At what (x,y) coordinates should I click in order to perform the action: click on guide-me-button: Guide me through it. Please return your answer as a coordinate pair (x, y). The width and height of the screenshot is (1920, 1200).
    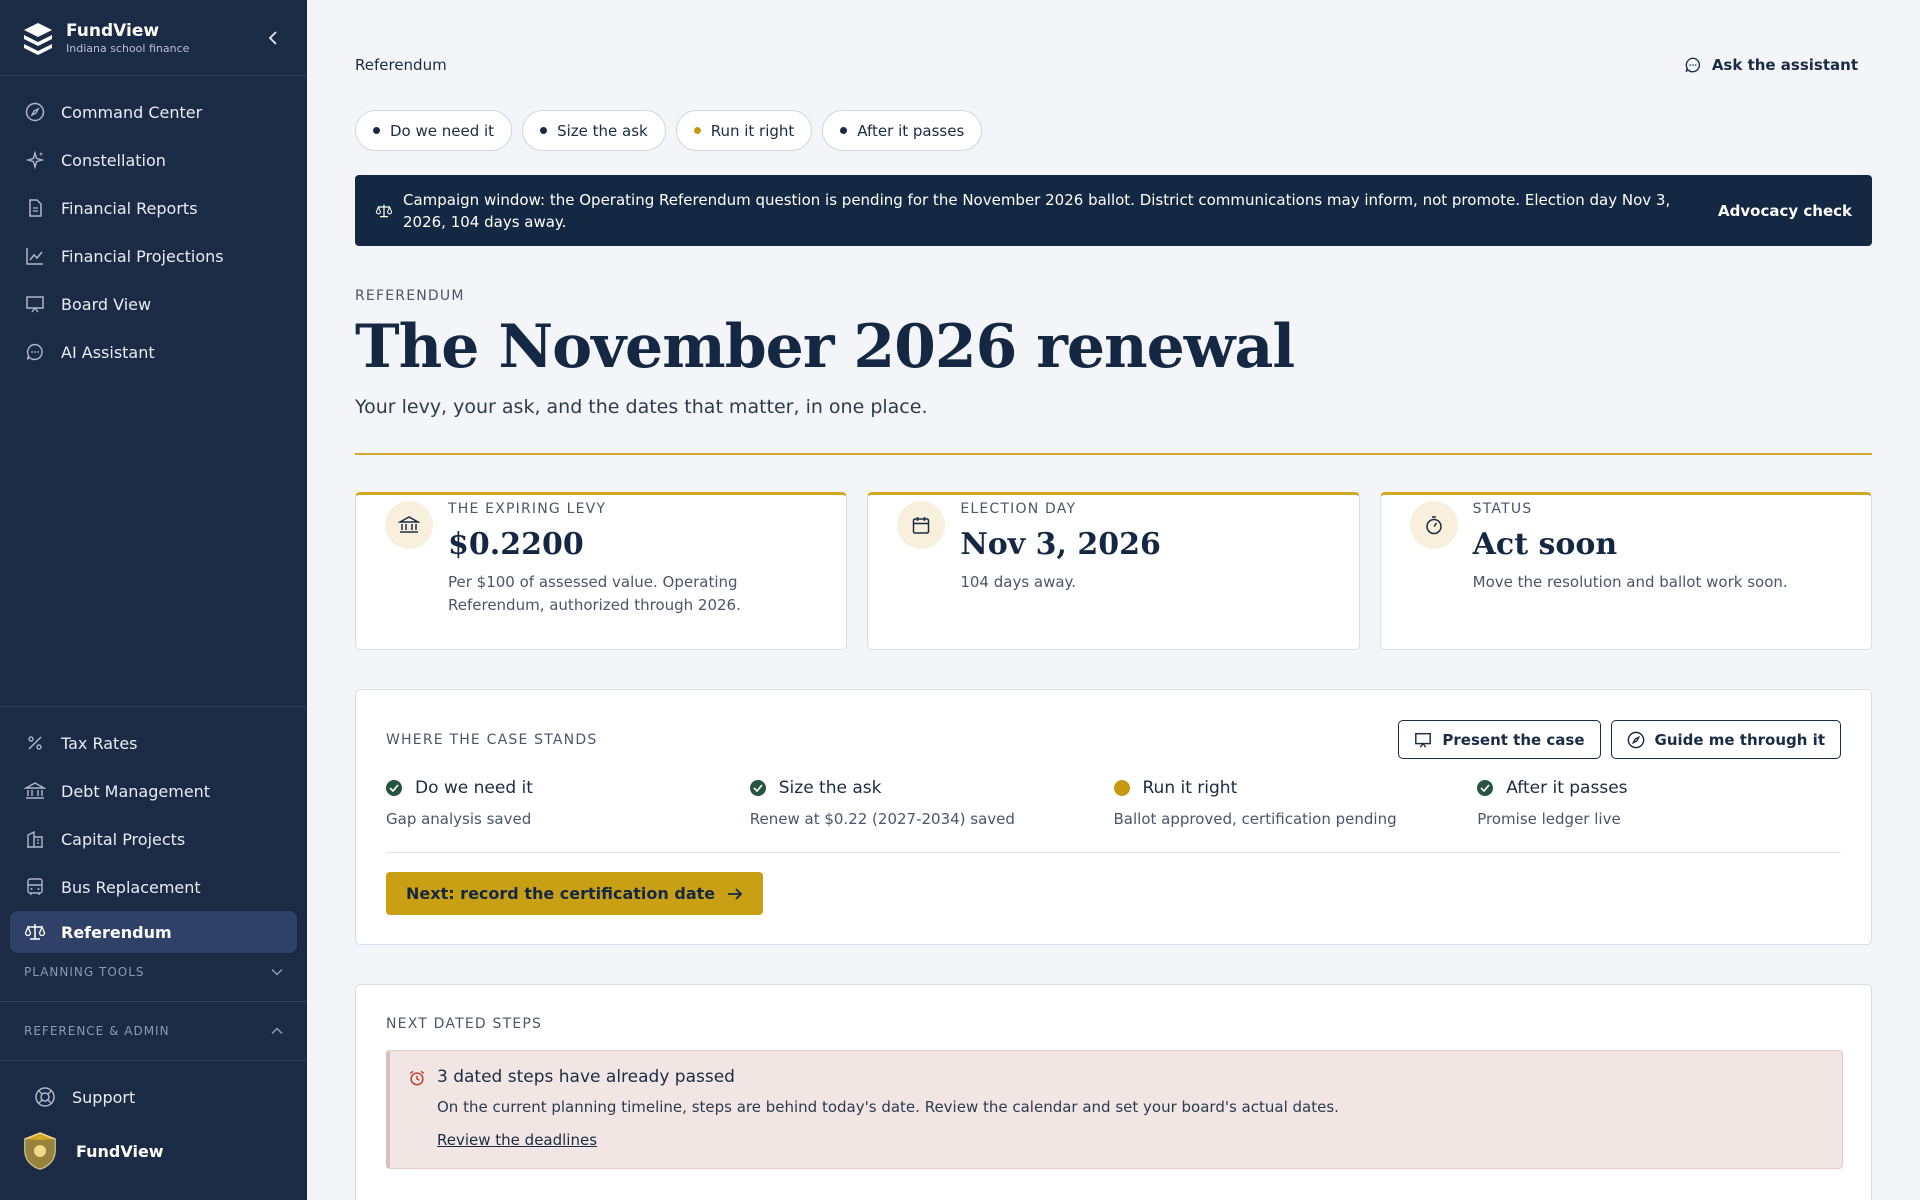
    Looking at the image, I should click on (1725, 739).